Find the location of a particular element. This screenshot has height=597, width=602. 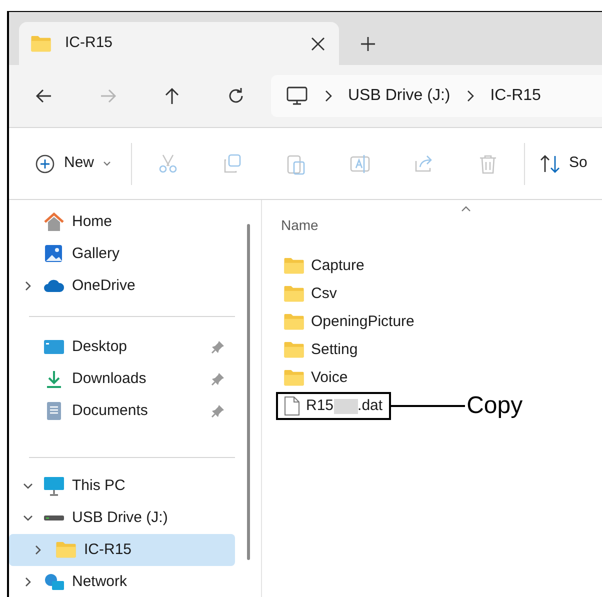

sidebar-item: IC-R15 is located at coordinates (122, 550).